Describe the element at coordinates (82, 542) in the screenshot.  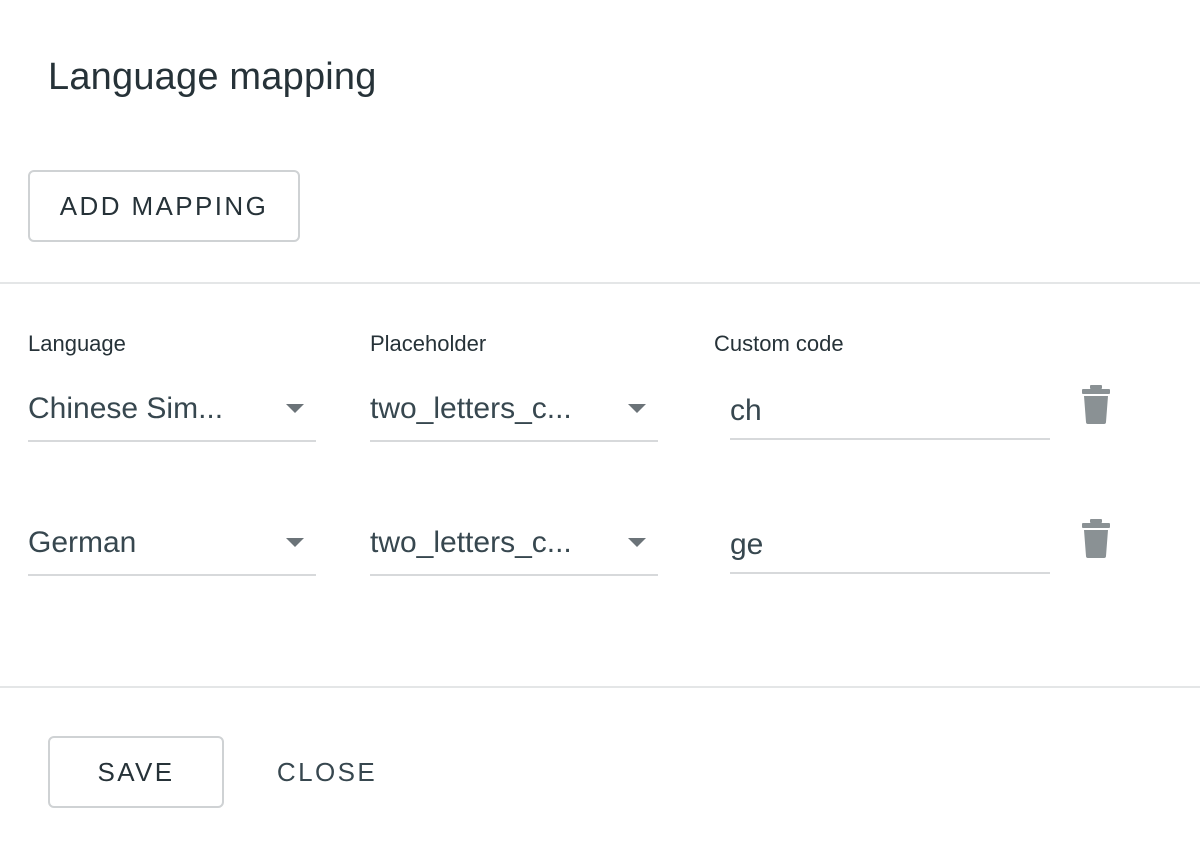
I see `language-select-value: German` at that location.